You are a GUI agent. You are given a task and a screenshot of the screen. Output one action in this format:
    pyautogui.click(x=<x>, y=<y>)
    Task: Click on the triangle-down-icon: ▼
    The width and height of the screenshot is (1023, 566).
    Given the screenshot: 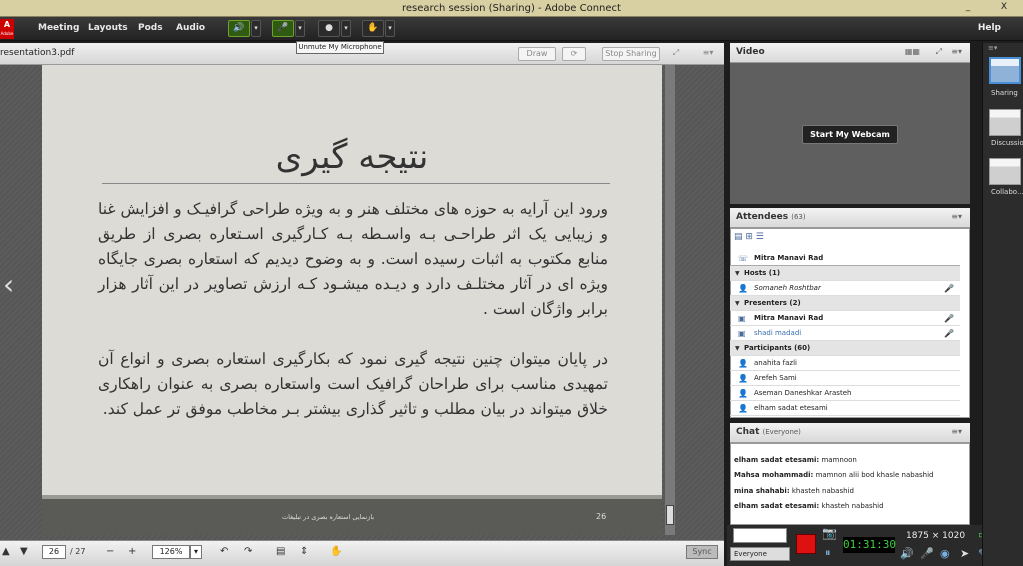 What is the action you would take?
    pyautogui.click(x=737, y=273)
    